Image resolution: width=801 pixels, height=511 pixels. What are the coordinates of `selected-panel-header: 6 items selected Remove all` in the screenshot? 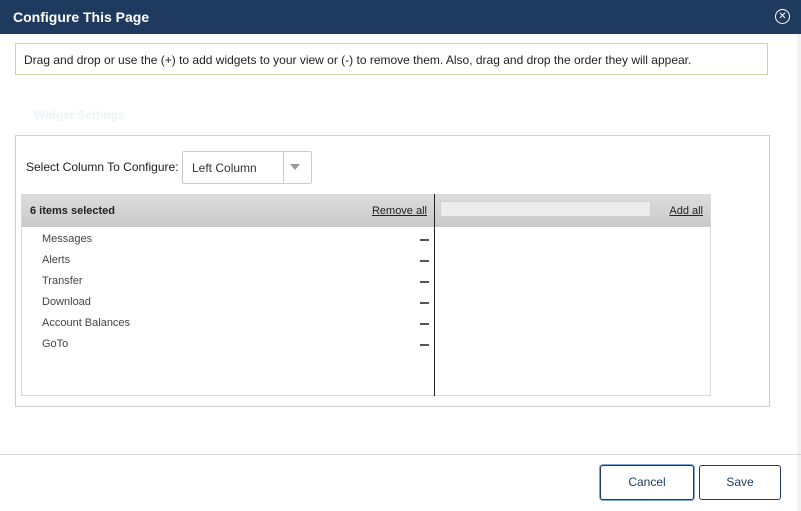 It's located at (228, 211).